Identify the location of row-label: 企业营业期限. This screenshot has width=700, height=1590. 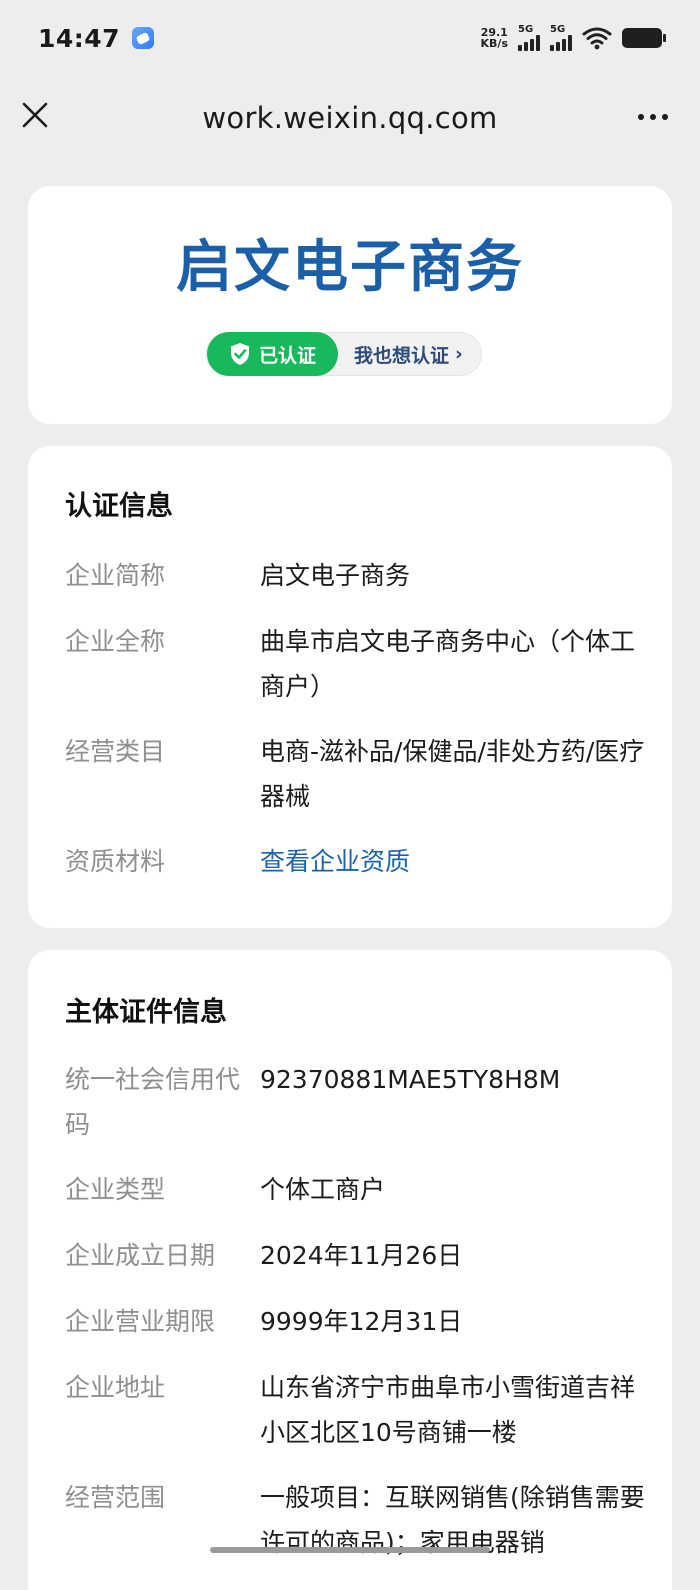
(140, 1321).